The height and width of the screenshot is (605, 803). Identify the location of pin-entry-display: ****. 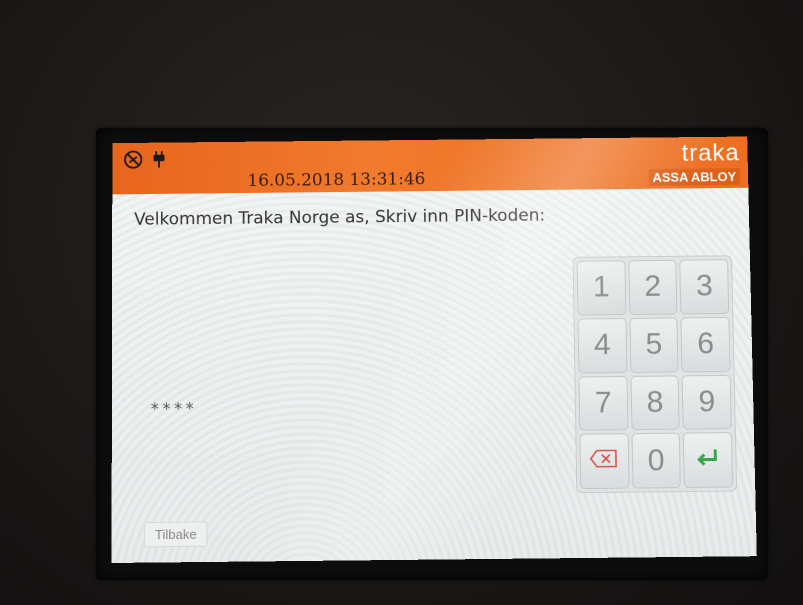
(173, 408).